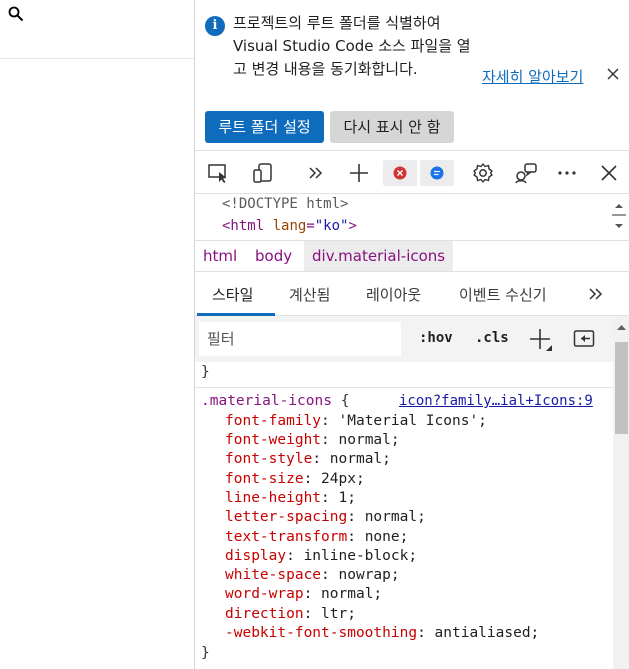 This screenshot has width=629, height=669. I want to click on page-divider, so click(97, 58).